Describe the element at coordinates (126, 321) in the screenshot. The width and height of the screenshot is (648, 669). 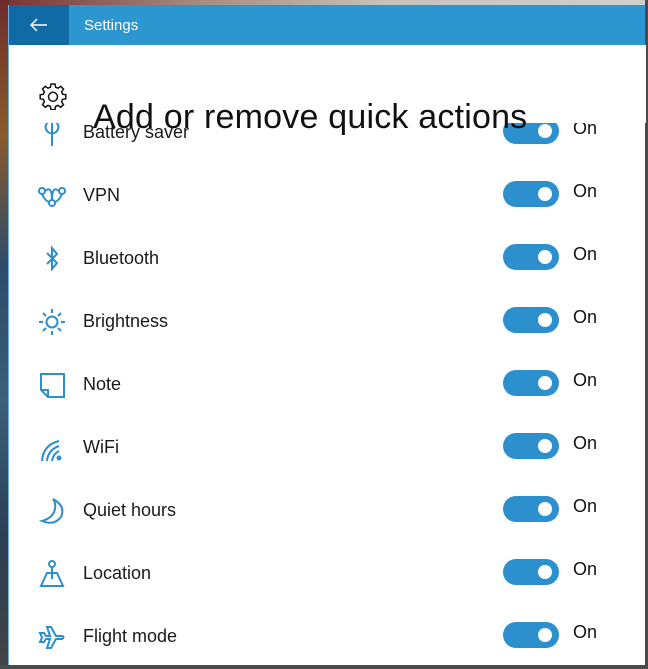
I see `quick-action-label: Brightness` at that location.